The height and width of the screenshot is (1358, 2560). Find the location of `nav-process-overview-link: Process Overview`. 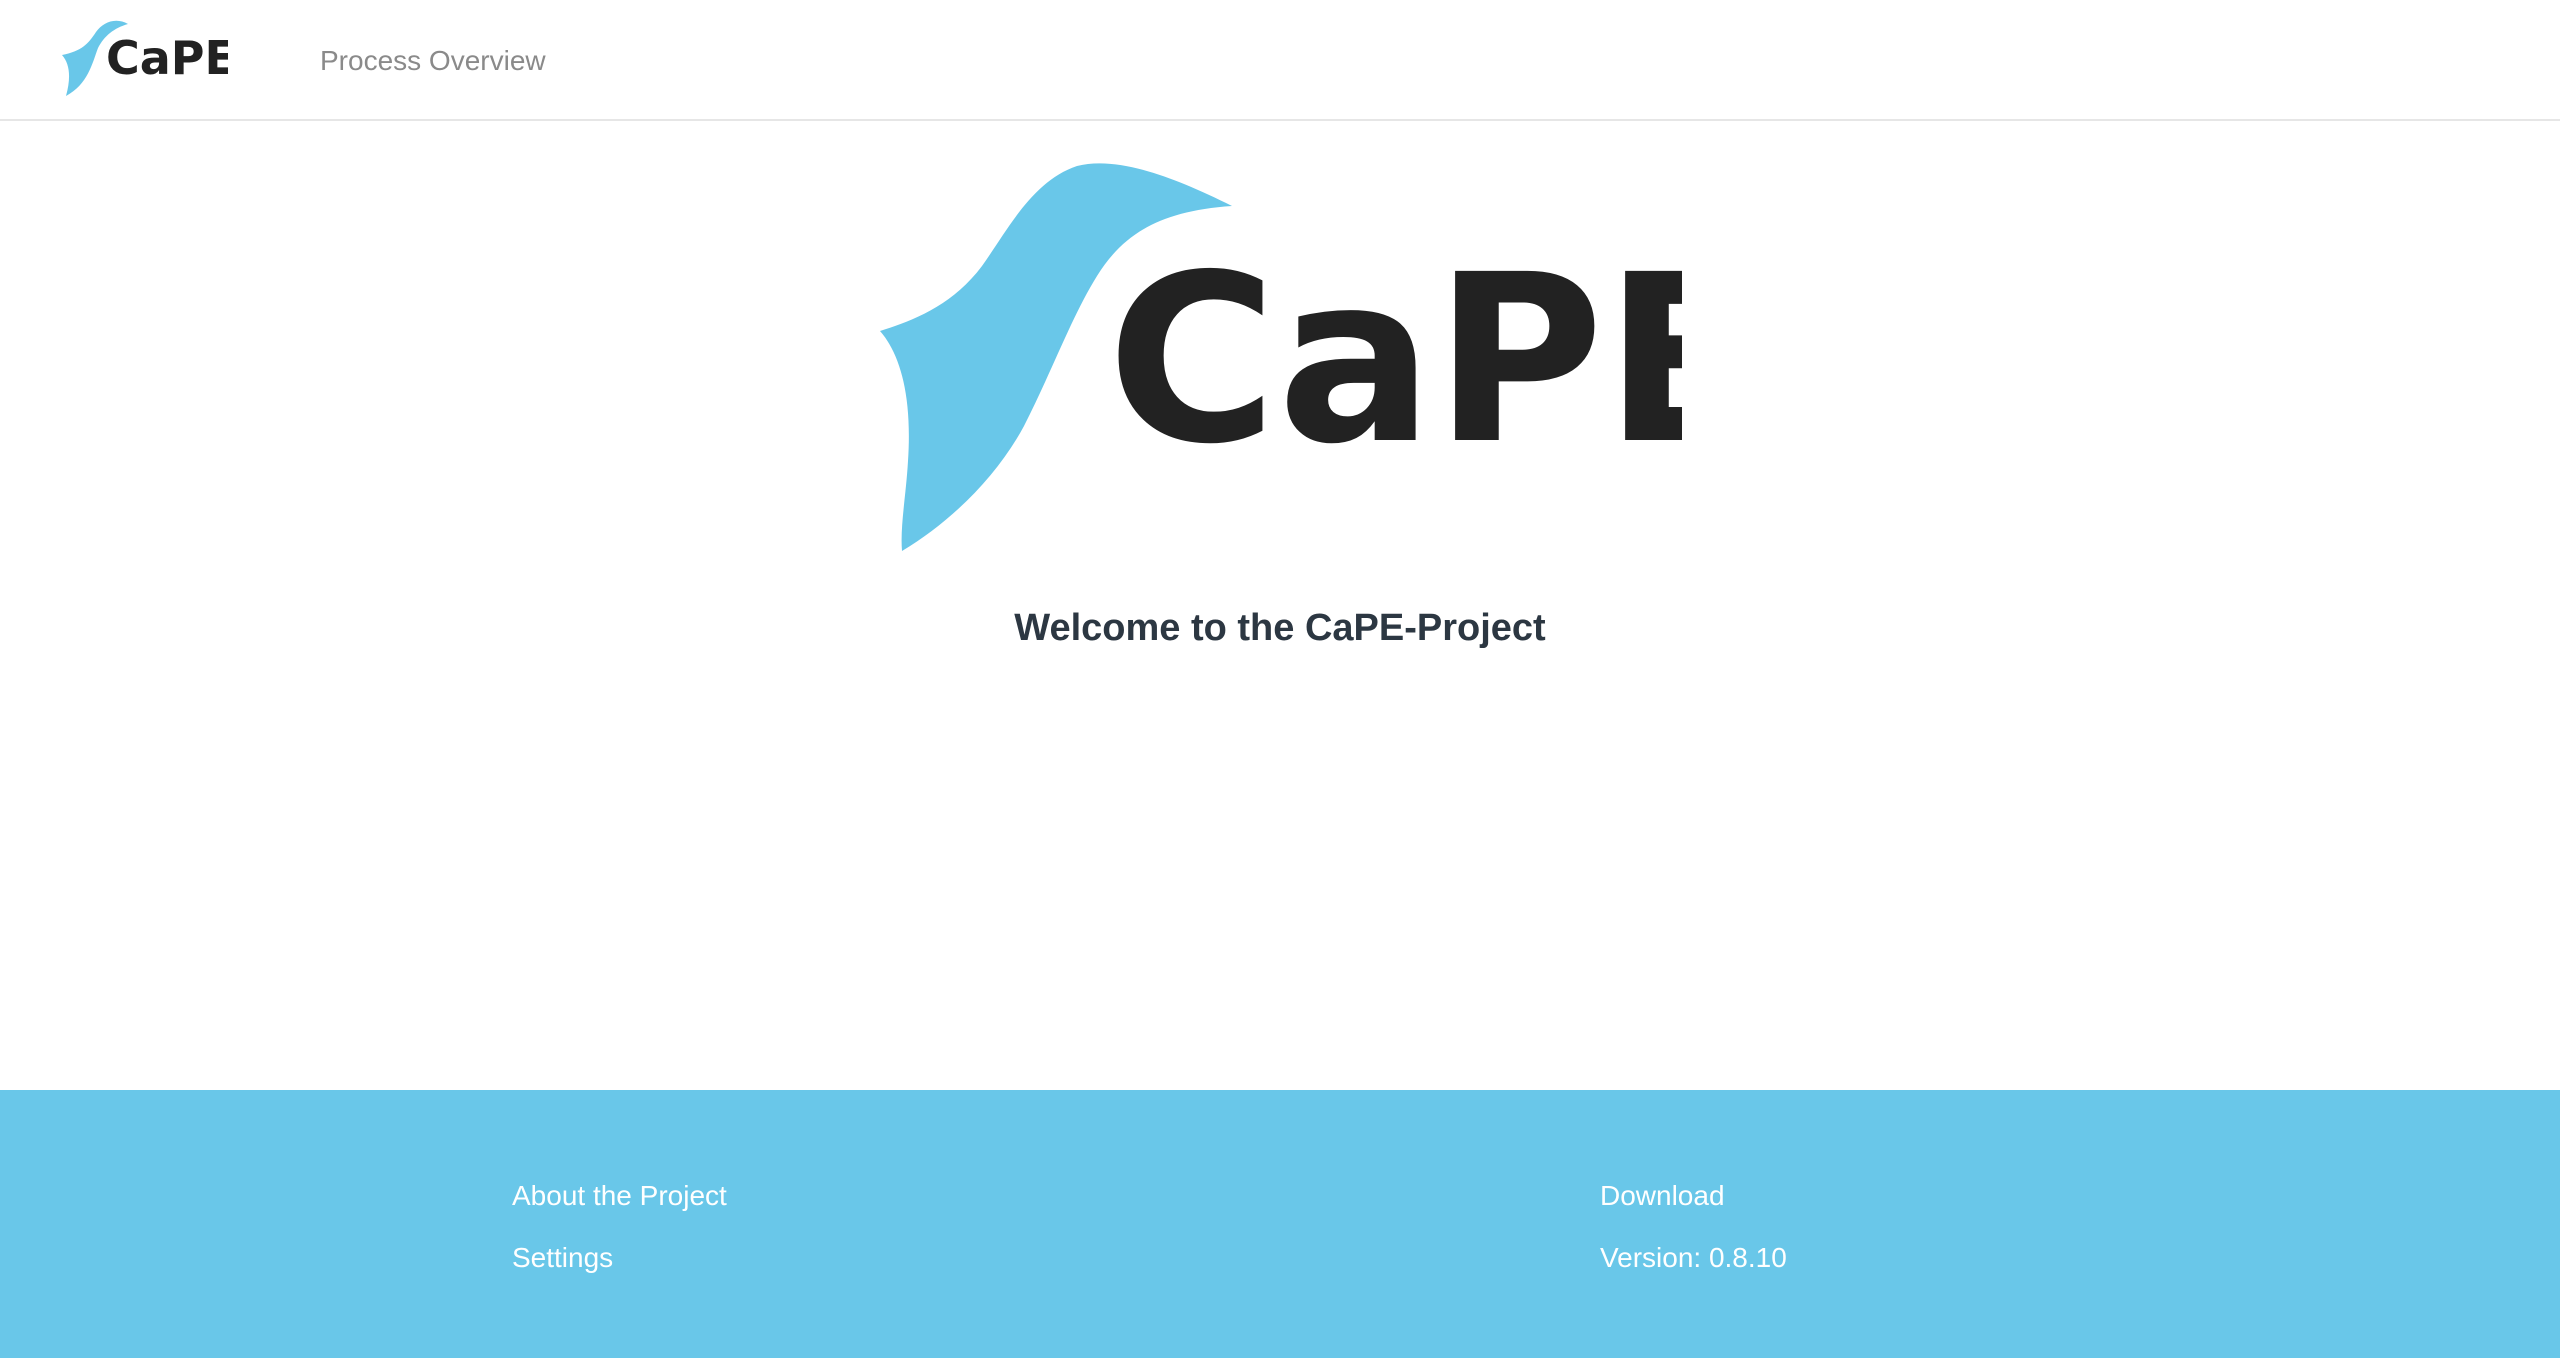

nav-process-overview-link: Process Overview is located at coordinates (433, 61).